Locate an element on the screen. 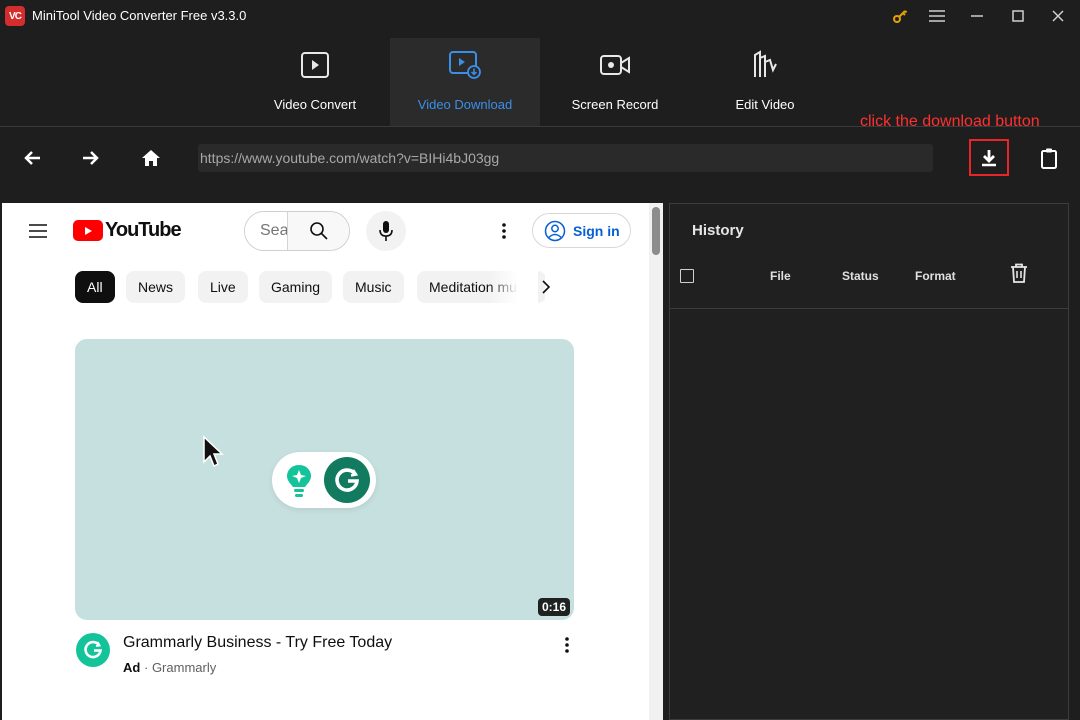 The height and width of the screenshot is (720, 1080). screen-record-icon is located at coordinates (615, 65).